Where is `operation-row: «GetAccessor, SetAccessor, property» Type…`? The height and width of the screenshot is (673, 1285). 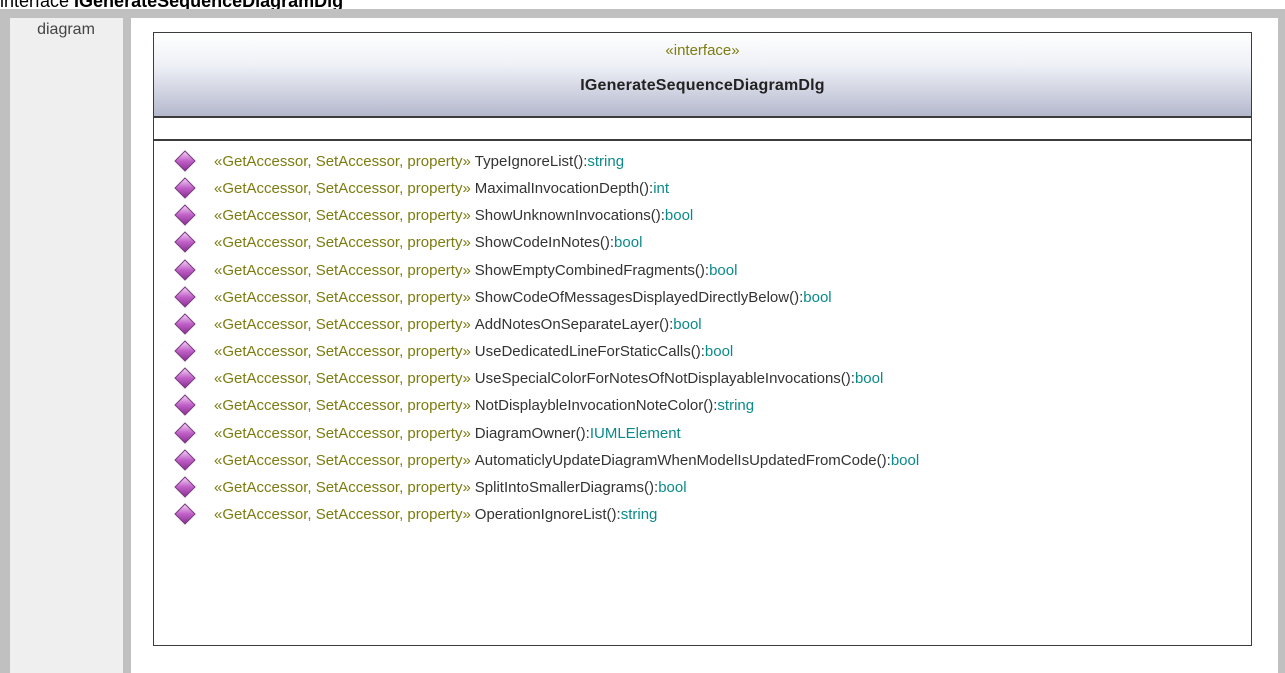 operation-row: «GetAccessor, SetAccessor, property» Type… is located at coordinates (702, 161).